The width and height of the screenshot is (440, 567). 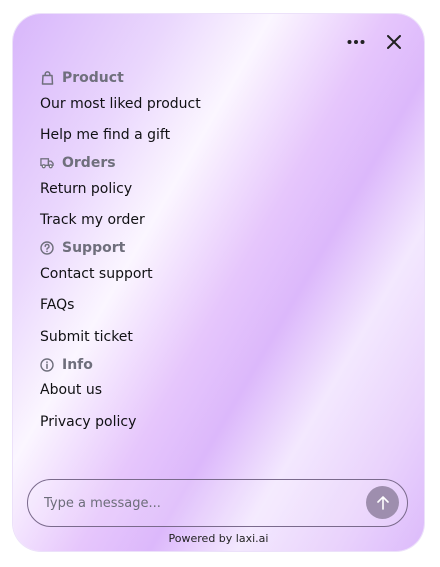 What do you see at coordinates (47, 78) in the screenshot?
I see `shopping-bag-icon` at bounding box center [47, 78].